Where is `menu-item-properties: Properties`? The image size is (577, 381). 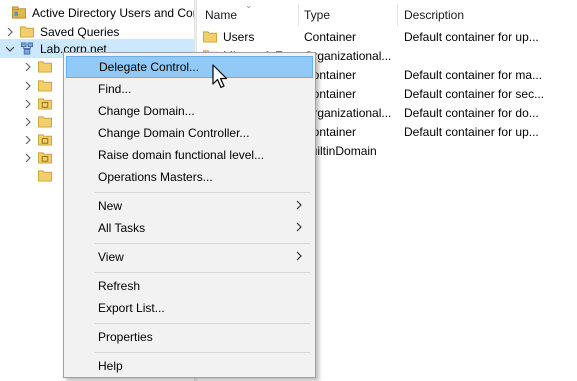
menu-item-properties: Properties is located at coordinates (189, 337).